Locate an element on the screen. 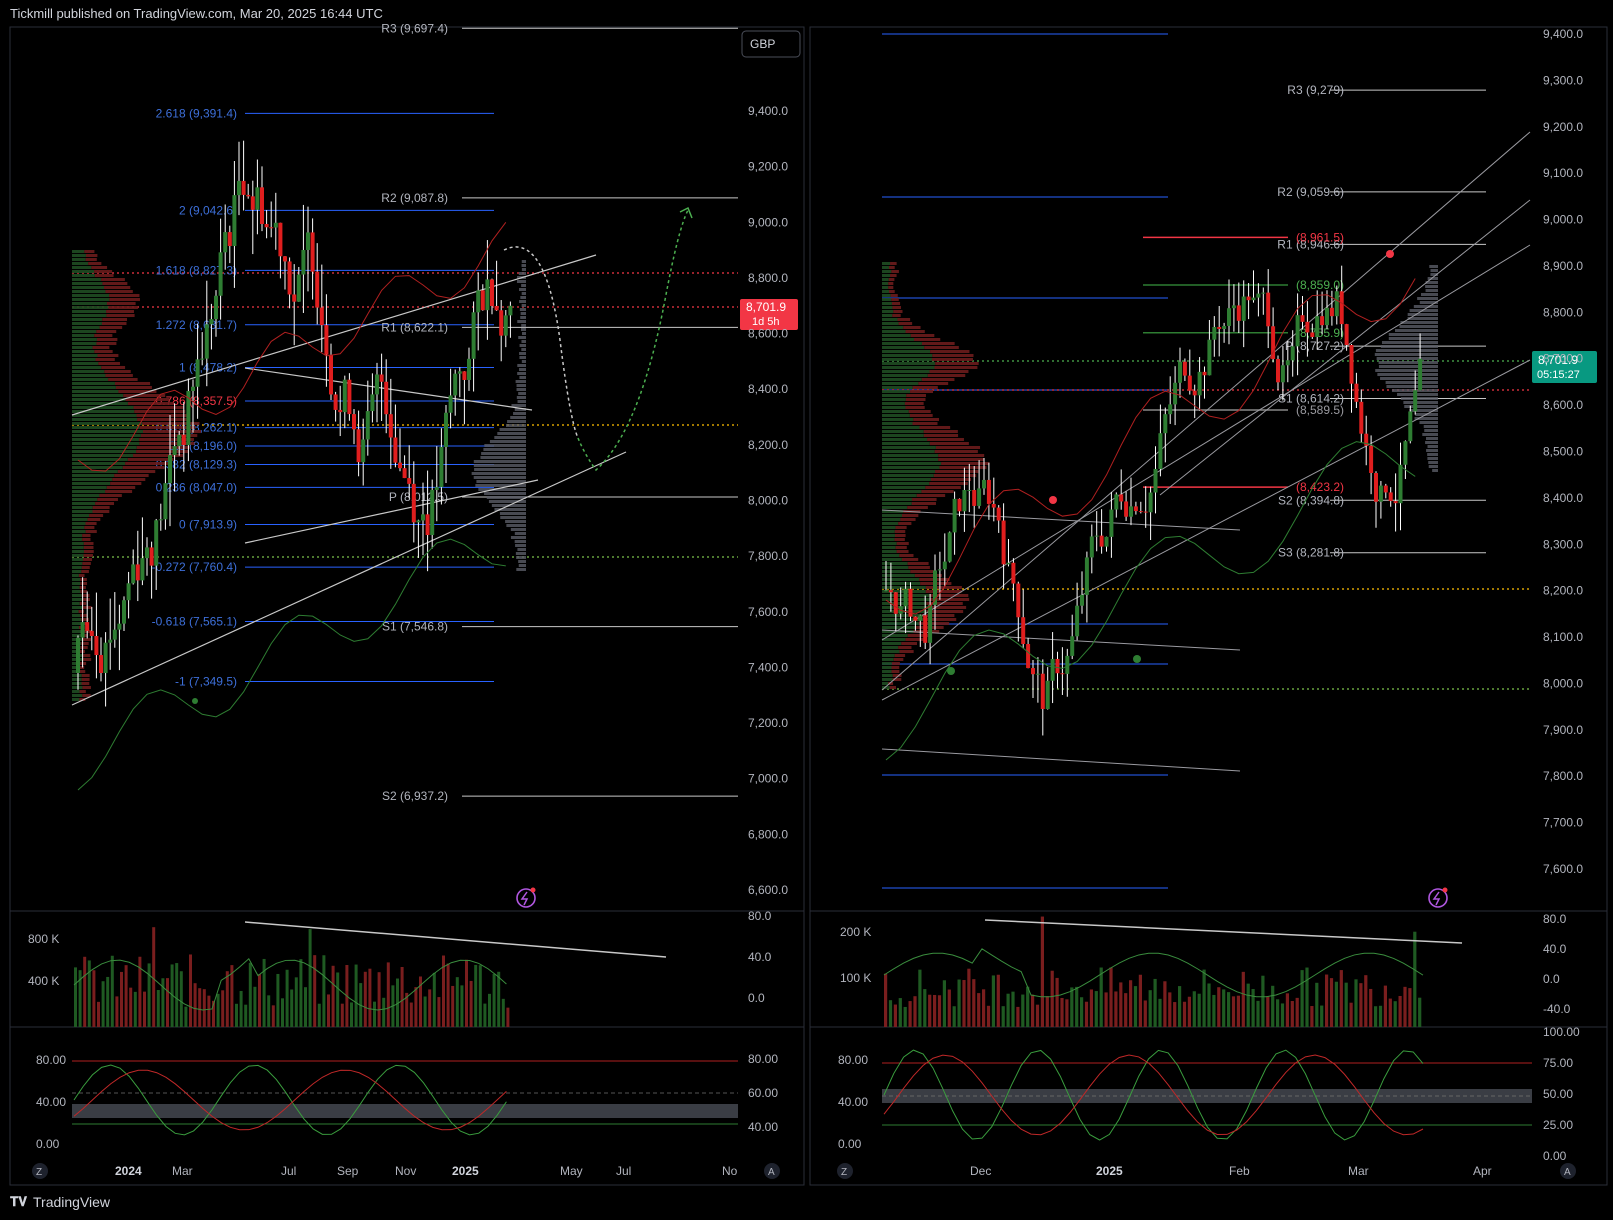  currency-badge-label: GBP is located at coordinates (762, 44).